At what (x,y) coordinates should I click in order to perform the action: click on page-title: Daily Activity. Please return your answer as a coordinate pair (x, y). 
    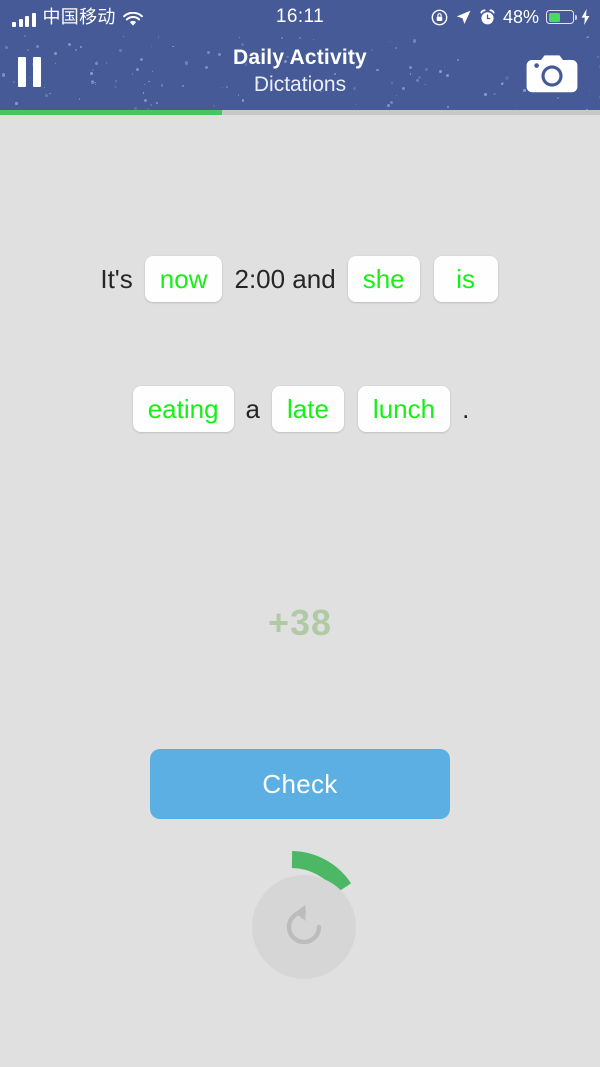
    Looking at the image, I should click on (300, 57).